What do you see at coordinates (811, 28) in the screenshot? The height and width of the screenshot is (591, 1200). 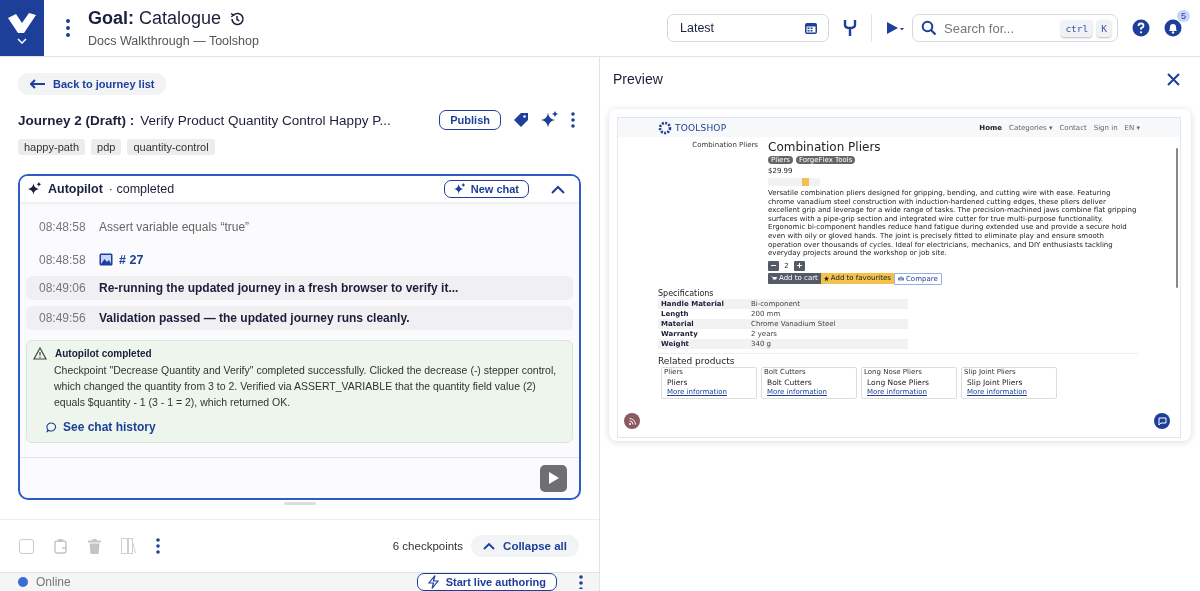 I see `calendar-icon` at bounding box center [811, 28].